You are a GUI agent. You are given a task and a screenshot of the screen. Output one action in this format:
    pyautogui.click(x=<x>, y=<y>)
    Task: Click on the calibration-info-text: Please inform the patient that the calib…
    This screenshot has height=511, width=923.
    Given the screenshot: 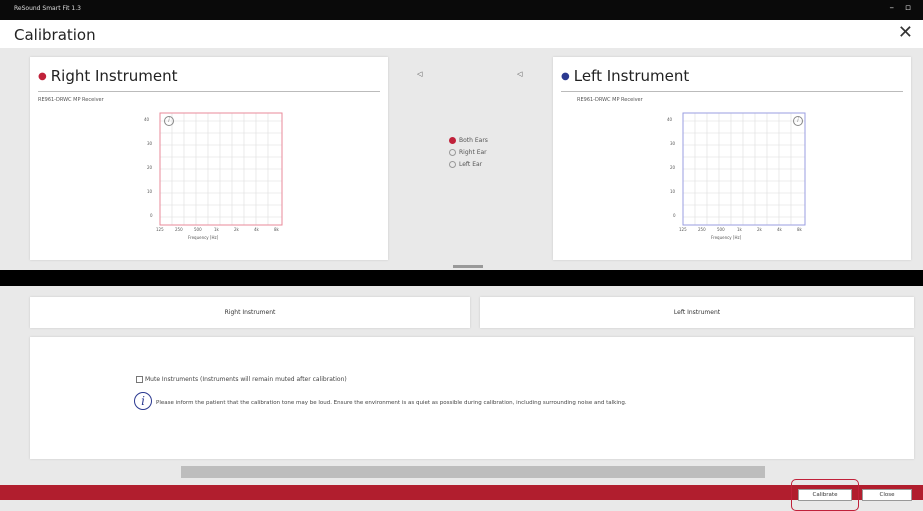 What is the action you would take?
    pyautogui.click(x=391, y=403)
    